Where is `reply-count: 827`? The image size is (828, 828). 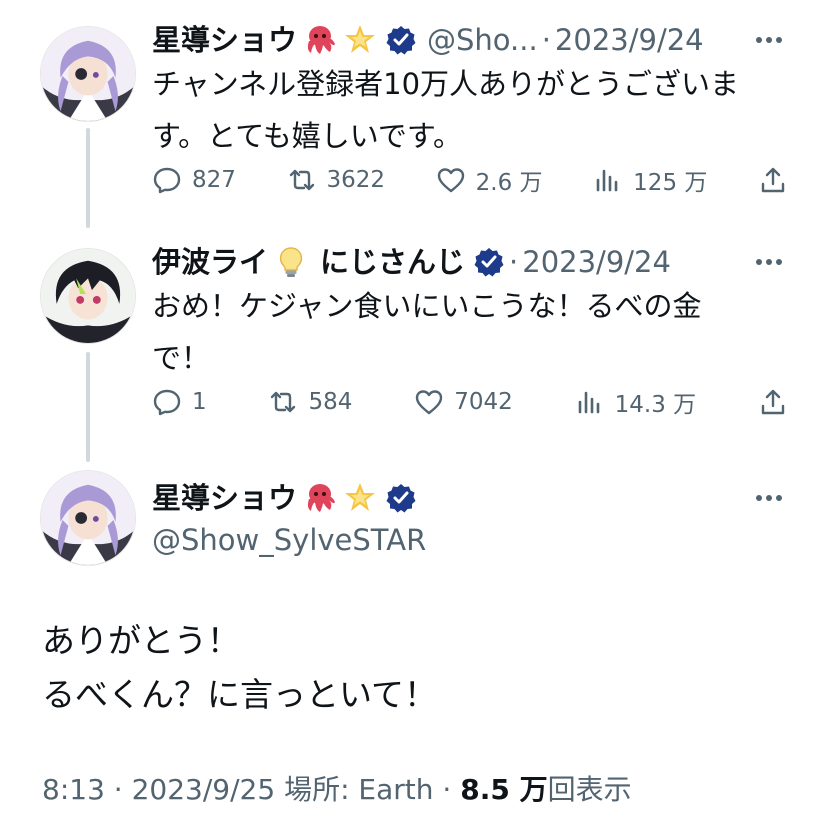 reply-count: 827 is located at coordinates (214, 180).